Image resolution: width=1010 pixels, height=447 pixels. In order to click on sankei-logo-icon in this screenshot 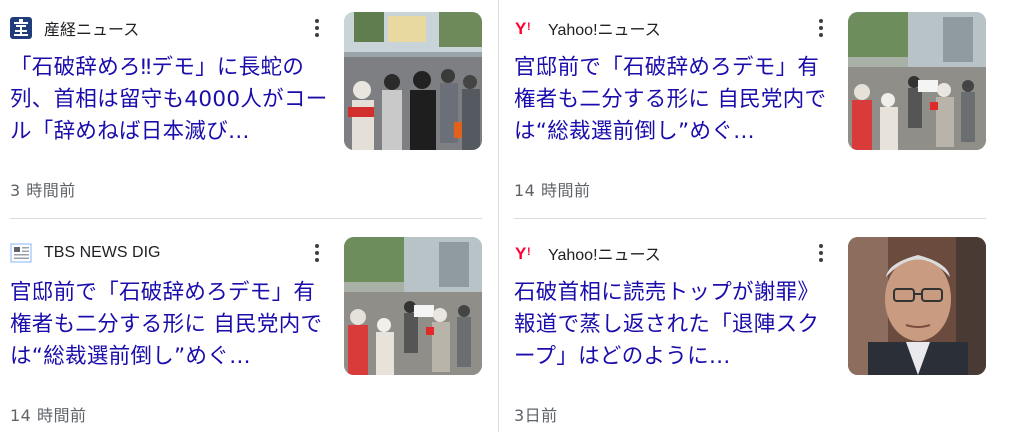, I will do `click(21, 28)`.